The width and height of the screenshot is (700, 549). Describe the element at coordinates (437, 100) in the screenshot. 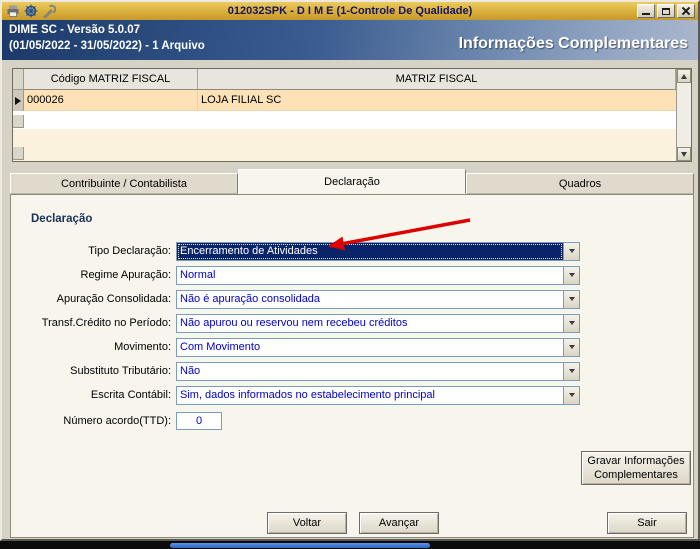

I see `cell-matriz: LOJA FILIAL SC` at that location.